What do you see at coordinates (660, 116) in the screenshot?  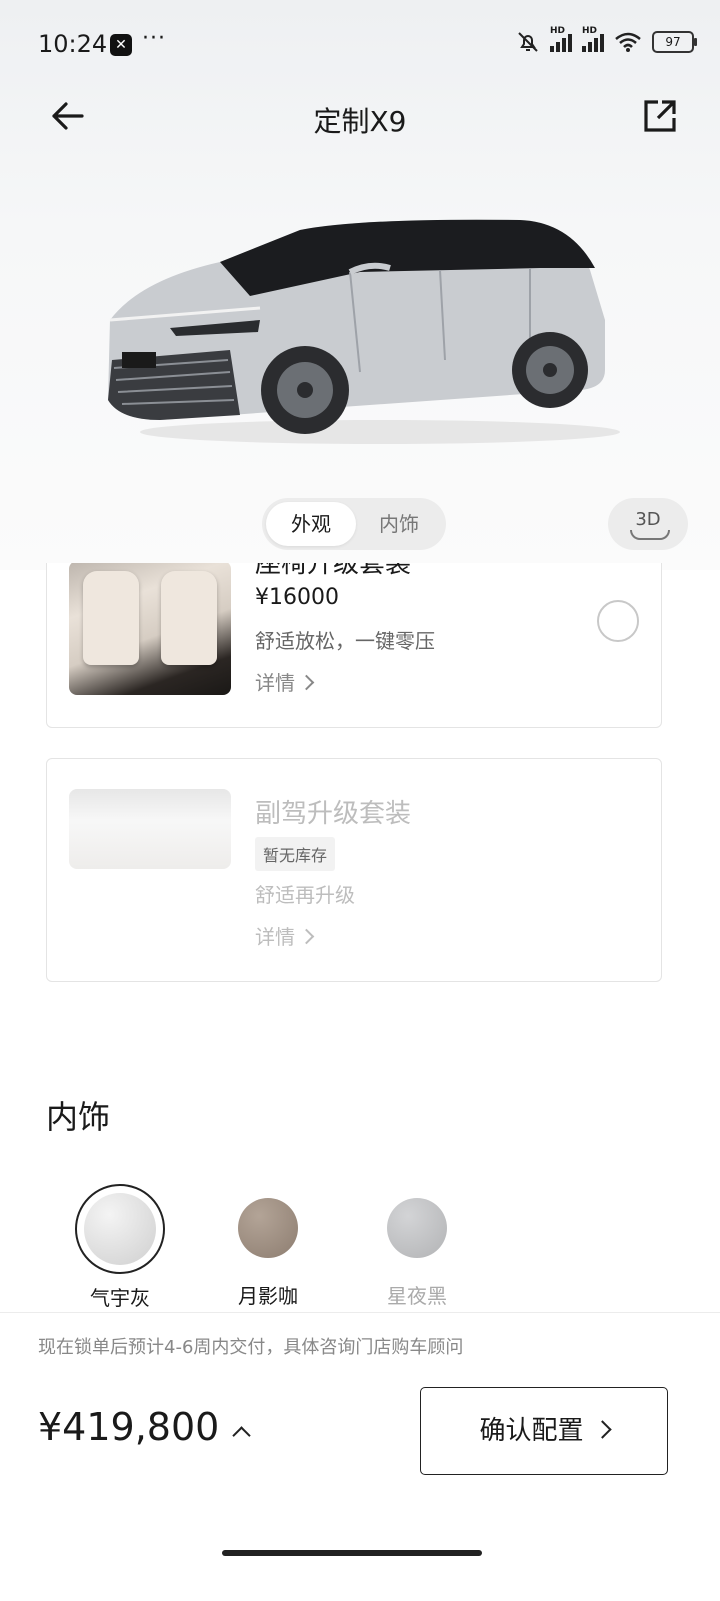 I see `share-icon` at bounding box center [660, 116].